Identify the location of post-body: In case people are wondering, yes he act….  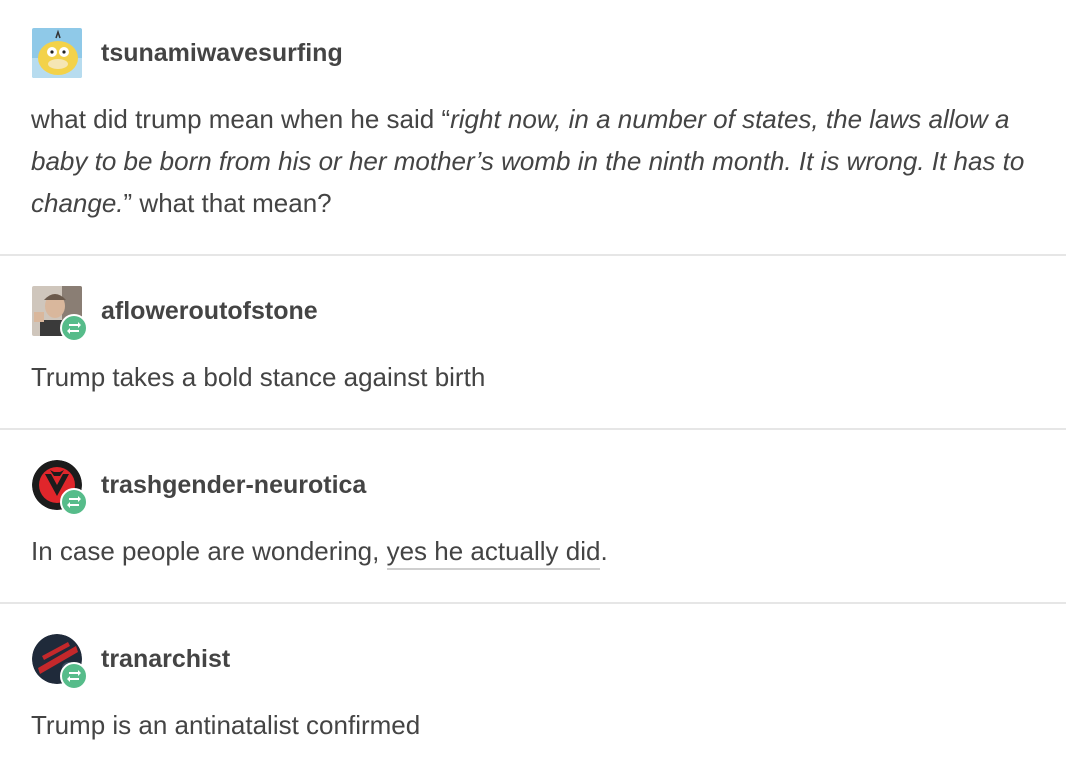
(531, 551).